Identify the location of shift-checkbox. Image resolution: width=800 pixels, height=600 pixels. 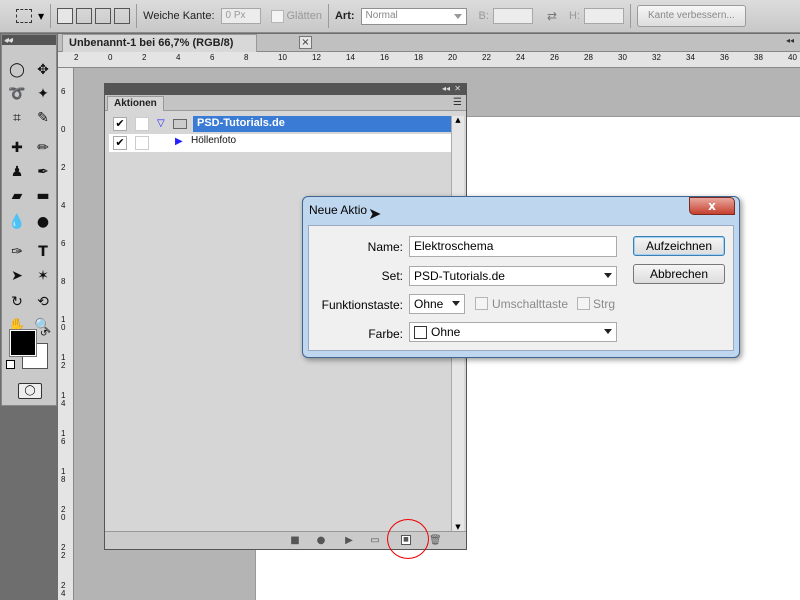
(481, 303).